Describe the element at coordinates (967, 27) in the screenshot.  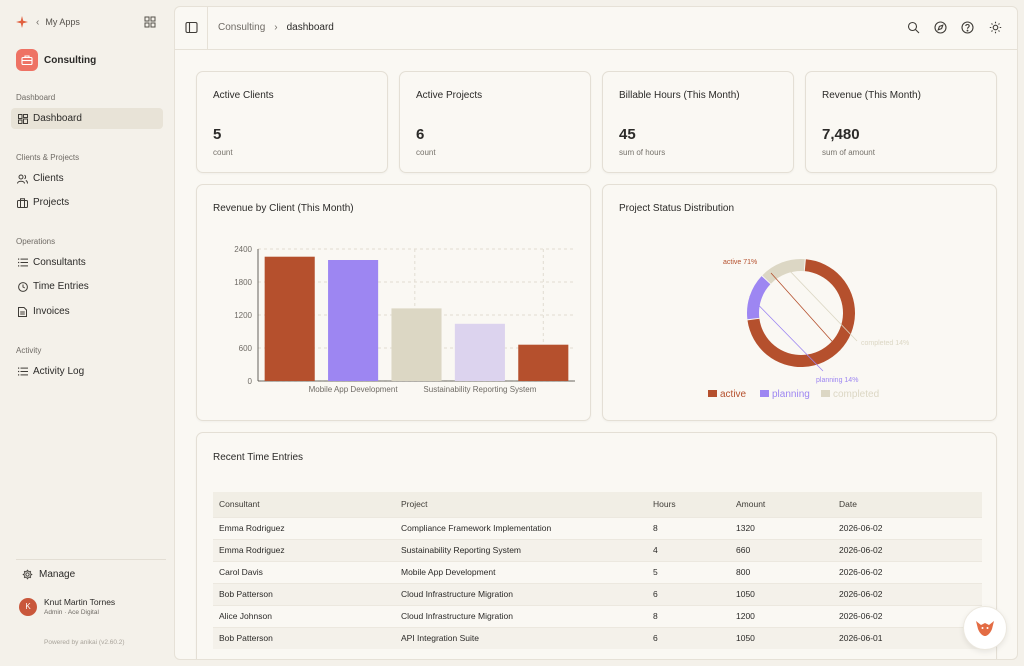
I see `help-icon` at that location.